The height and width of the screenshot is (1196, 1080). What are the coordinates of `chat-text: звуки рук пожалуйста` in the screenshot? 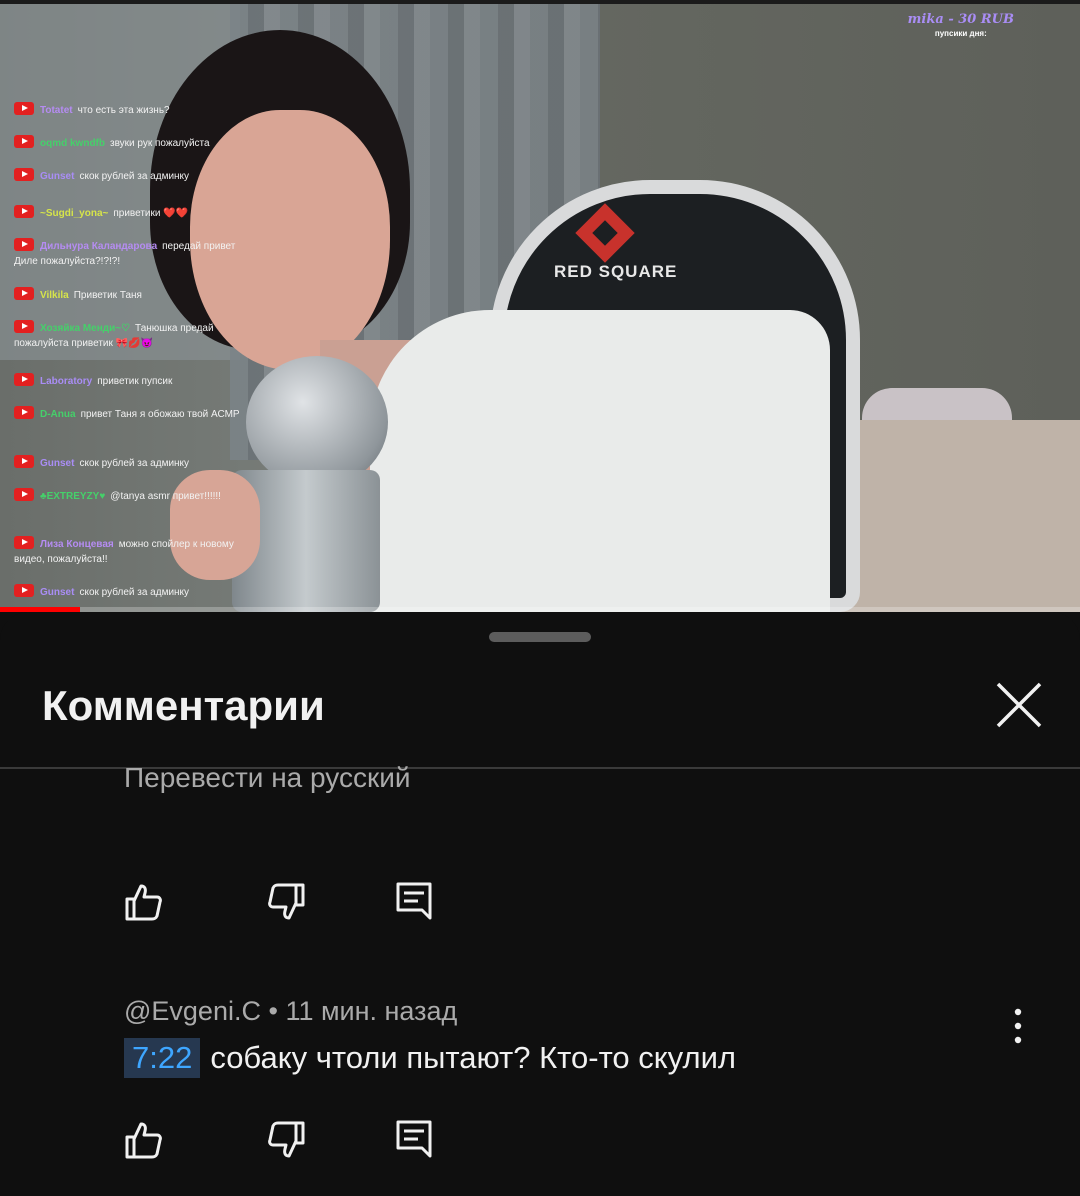 It's located at (160, 143).